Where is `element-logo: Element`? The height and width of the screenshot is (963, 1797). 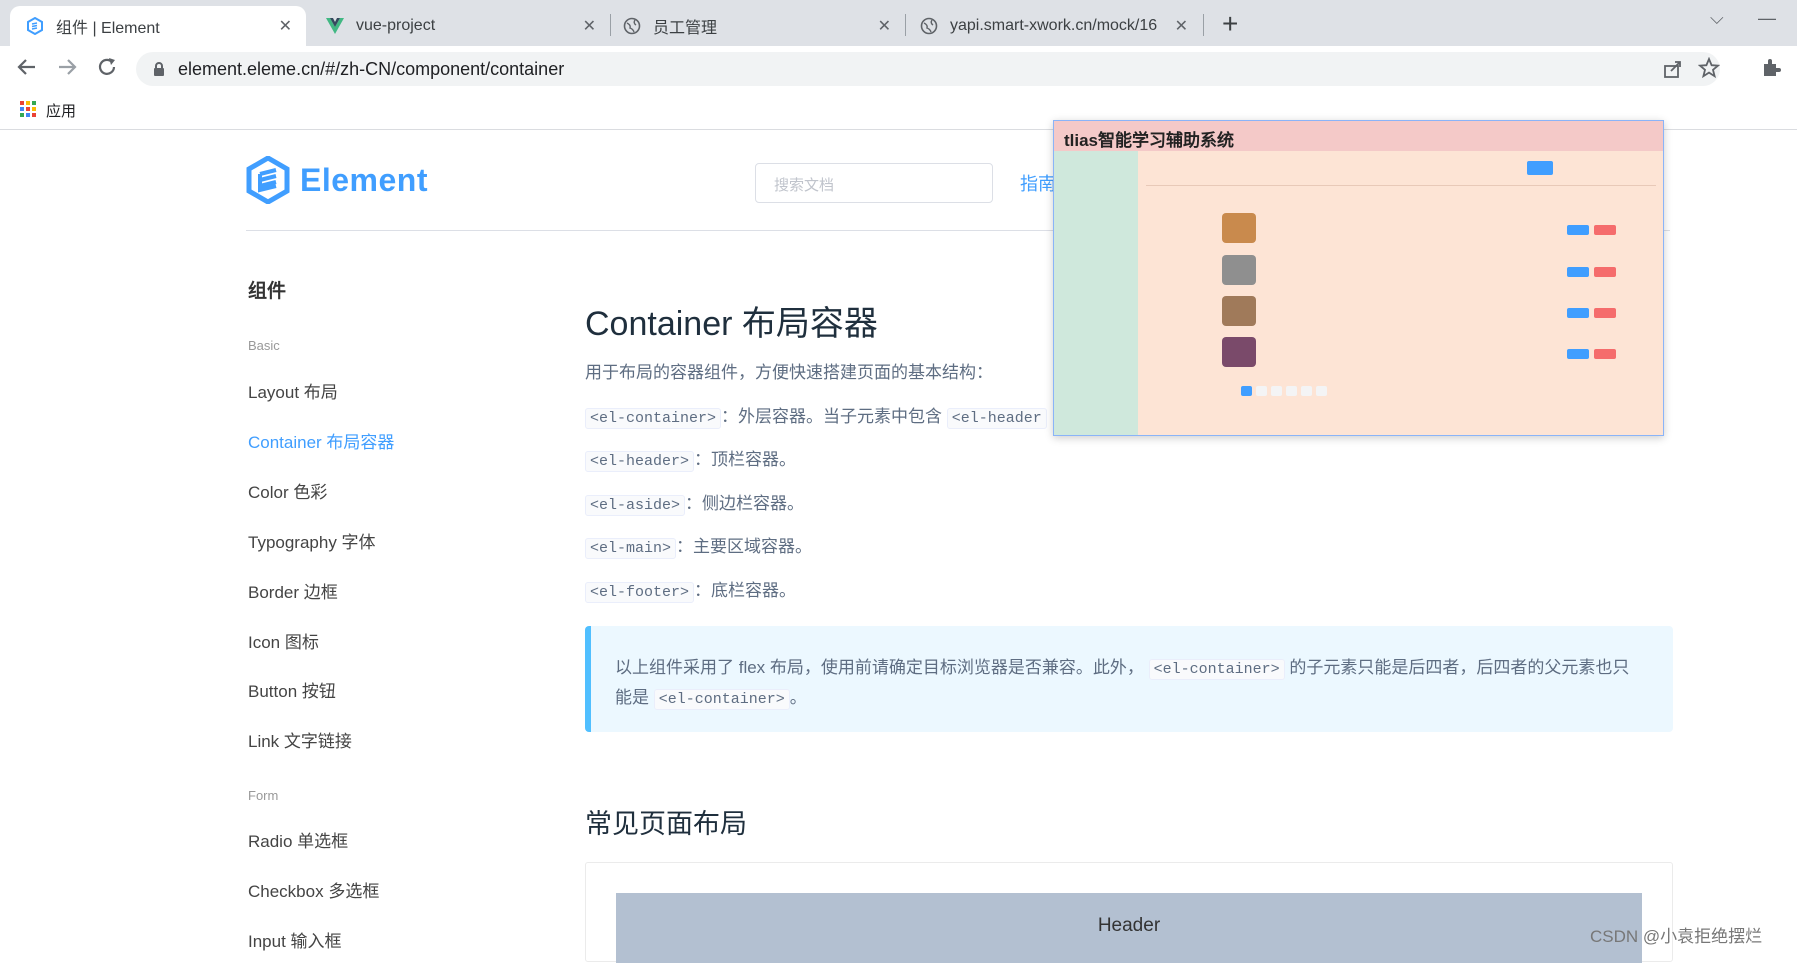
element-logo: Element is located at coordinates (337, 180).